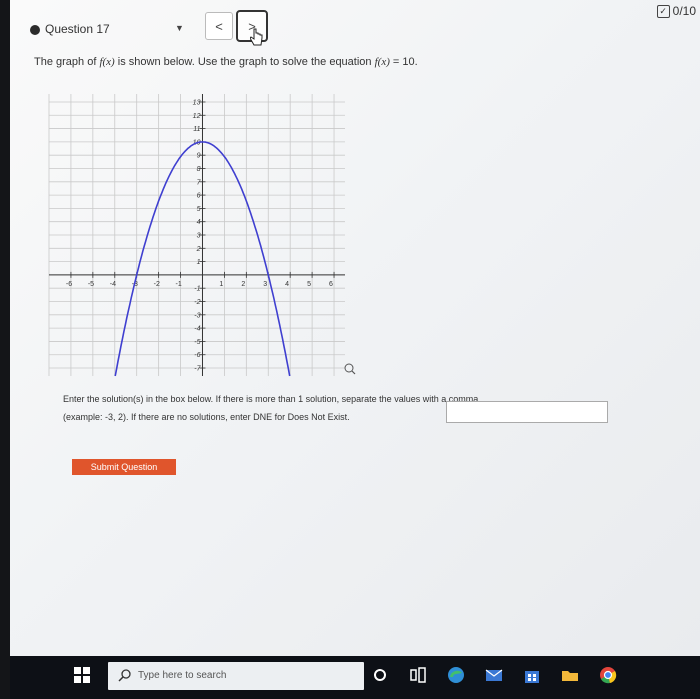  Describe the element at coordinates (157, 284) in the screenshot. I see `x-tick-label: -2` at that location.